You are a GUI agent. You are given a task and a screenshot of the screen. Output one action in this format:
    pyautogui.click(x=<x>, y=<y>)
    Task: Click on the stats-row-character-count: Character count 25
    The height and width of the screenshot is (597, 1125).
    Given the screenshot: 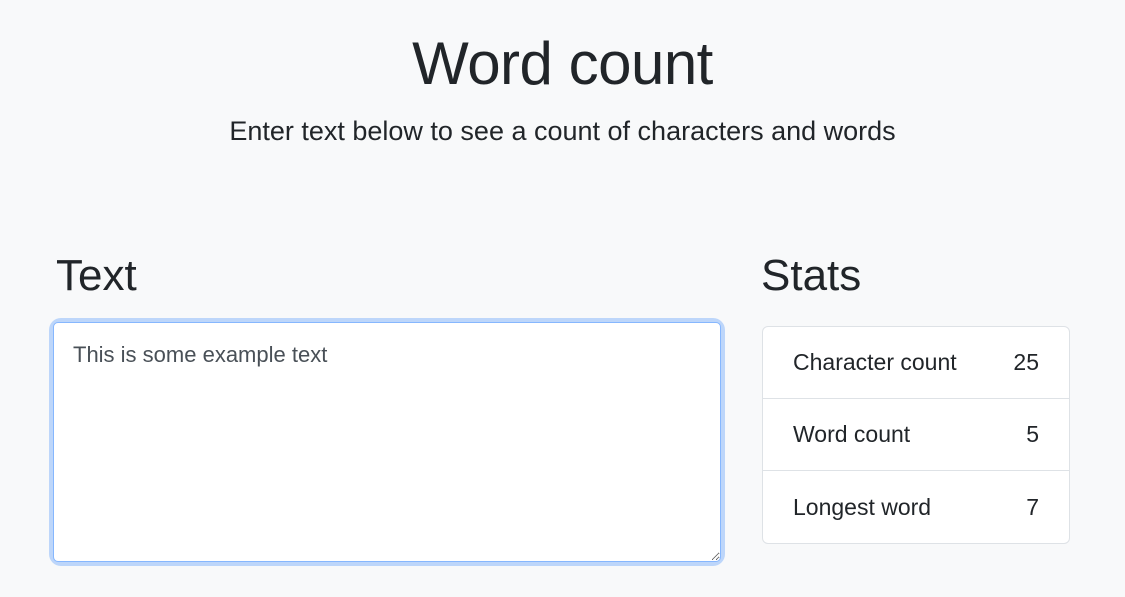 What is the action you would take?
    pyautogui.click(x=916, y=363)
    